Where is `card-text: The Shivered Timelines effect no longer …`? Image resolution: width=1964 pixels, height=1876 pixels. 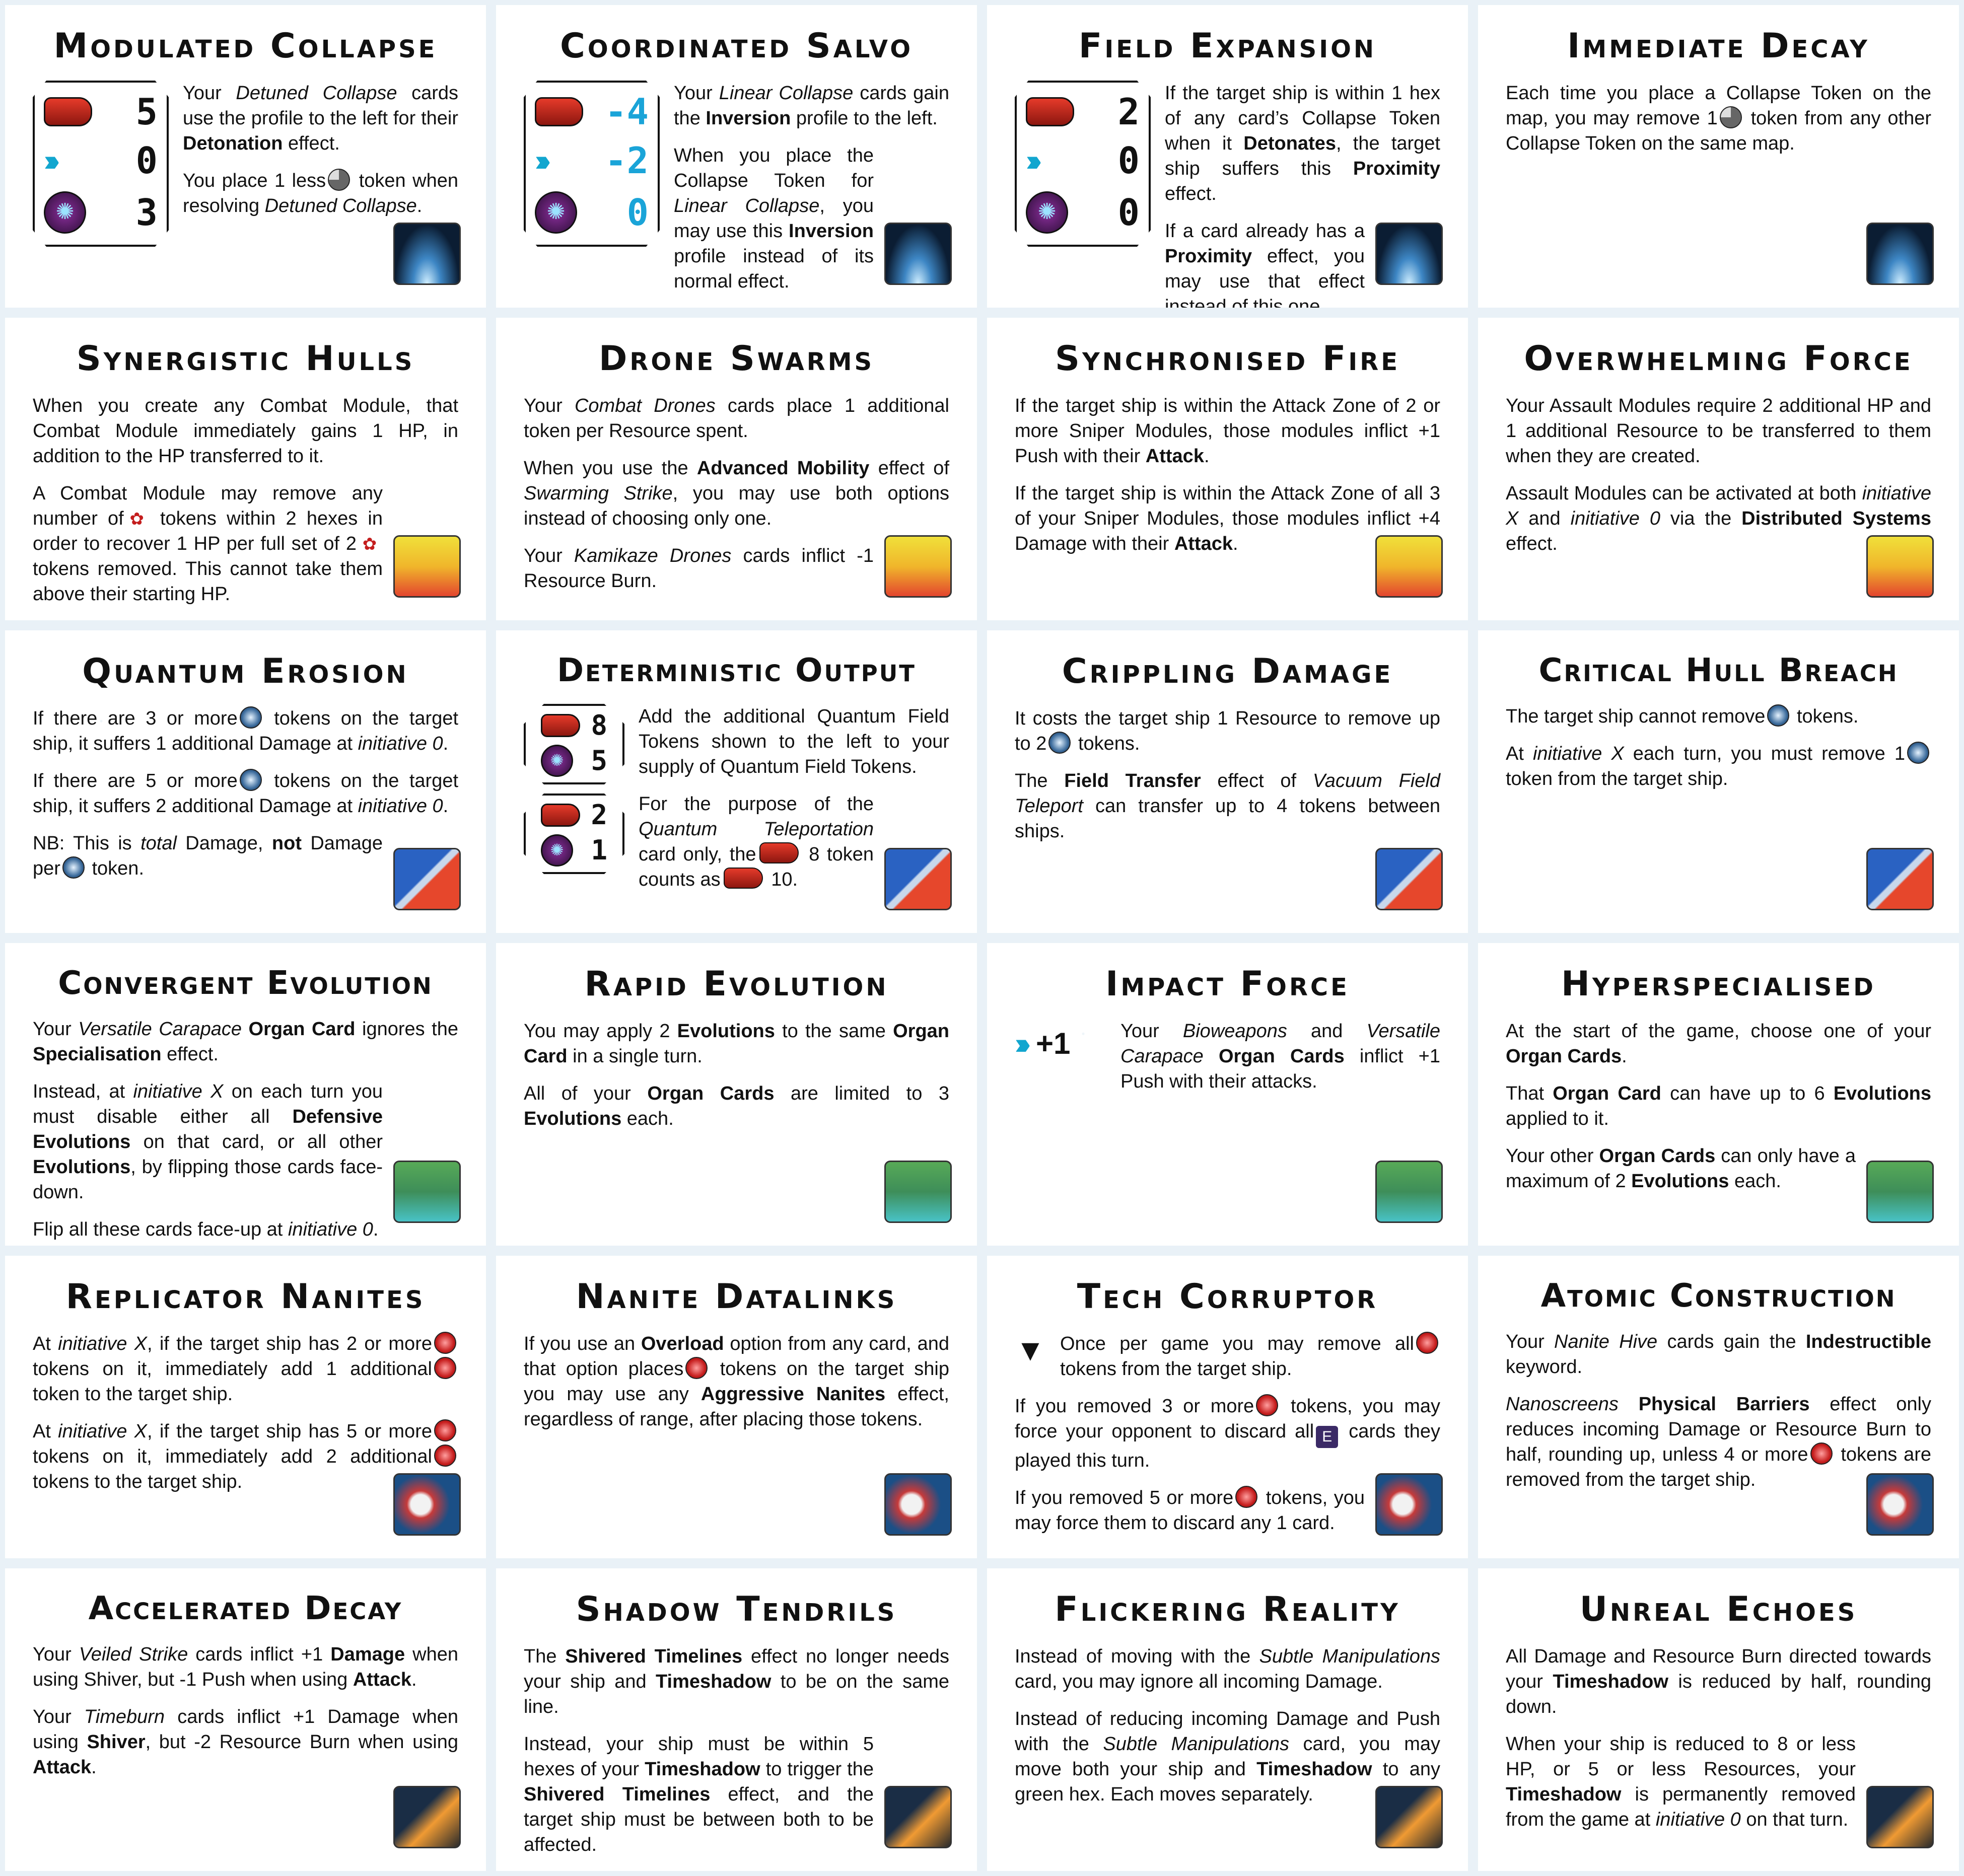
card-text: The Shivered Timelines effect no longer … is located at coordinates (736, 1682).